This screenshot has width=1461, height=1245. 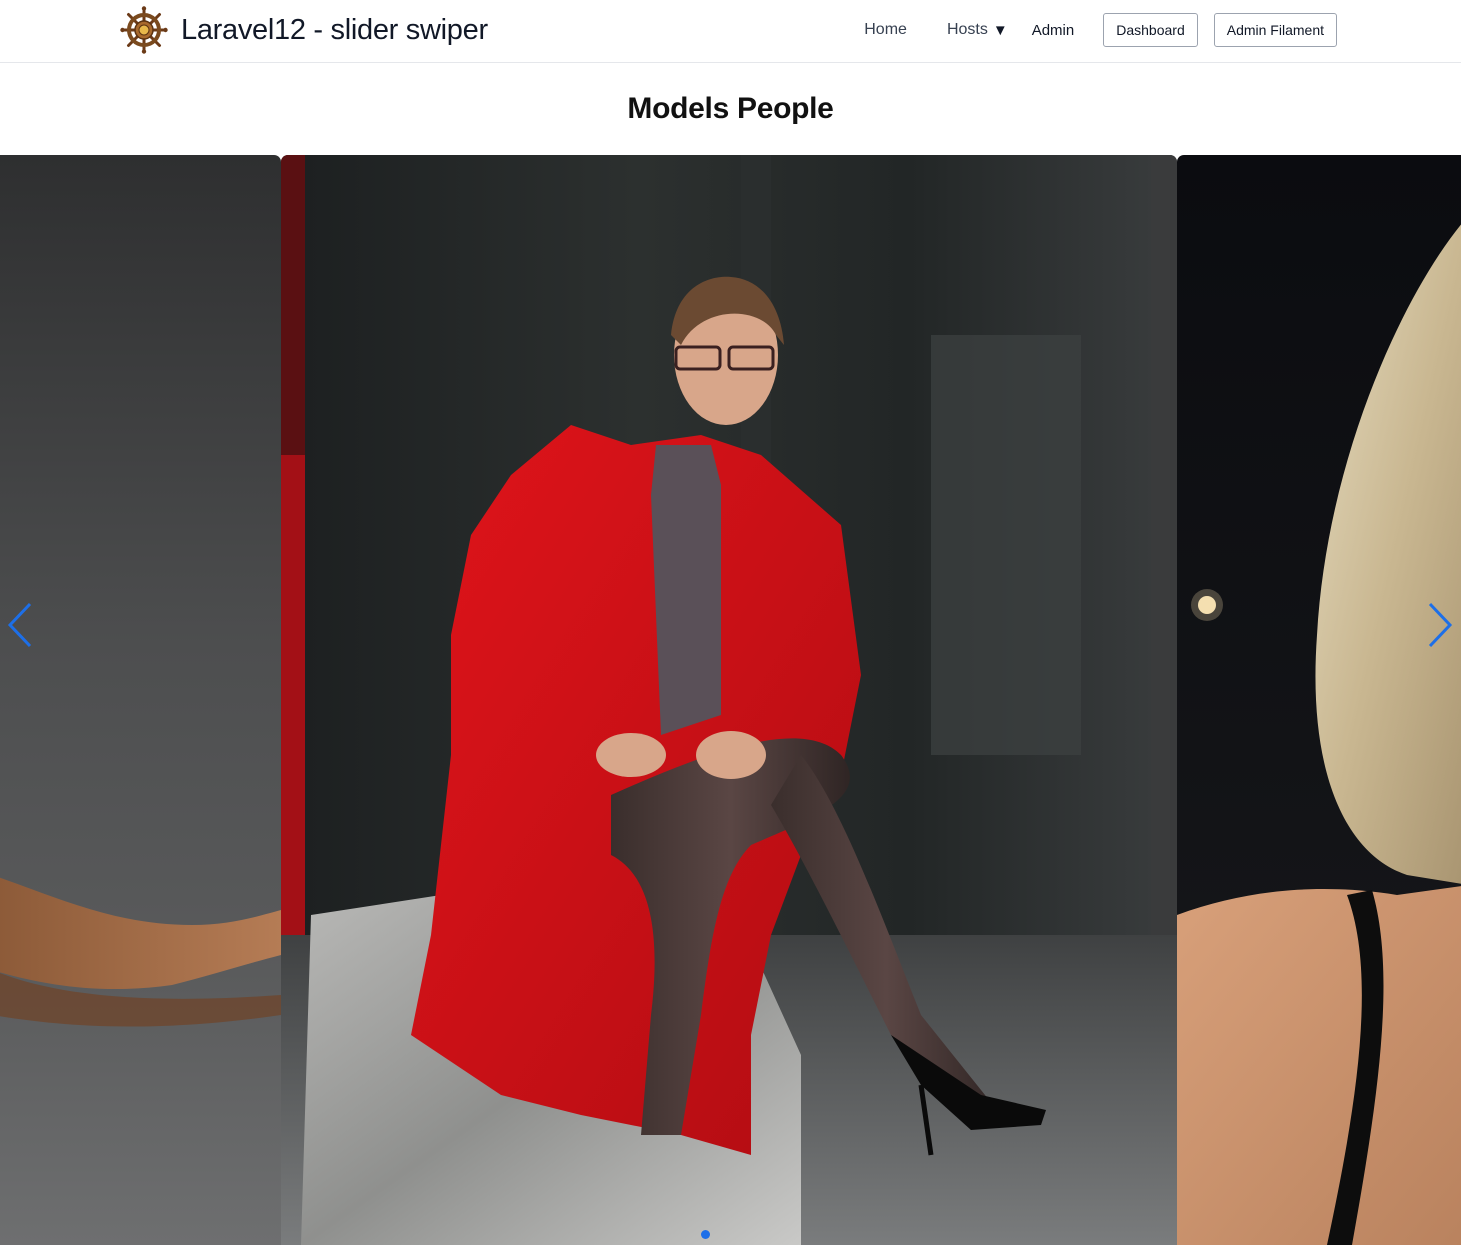 What do you see at coordinates (1053, 30) in the screenshot?
I see `nav-admin-link: Admin` at bounding box center [1053, 30].